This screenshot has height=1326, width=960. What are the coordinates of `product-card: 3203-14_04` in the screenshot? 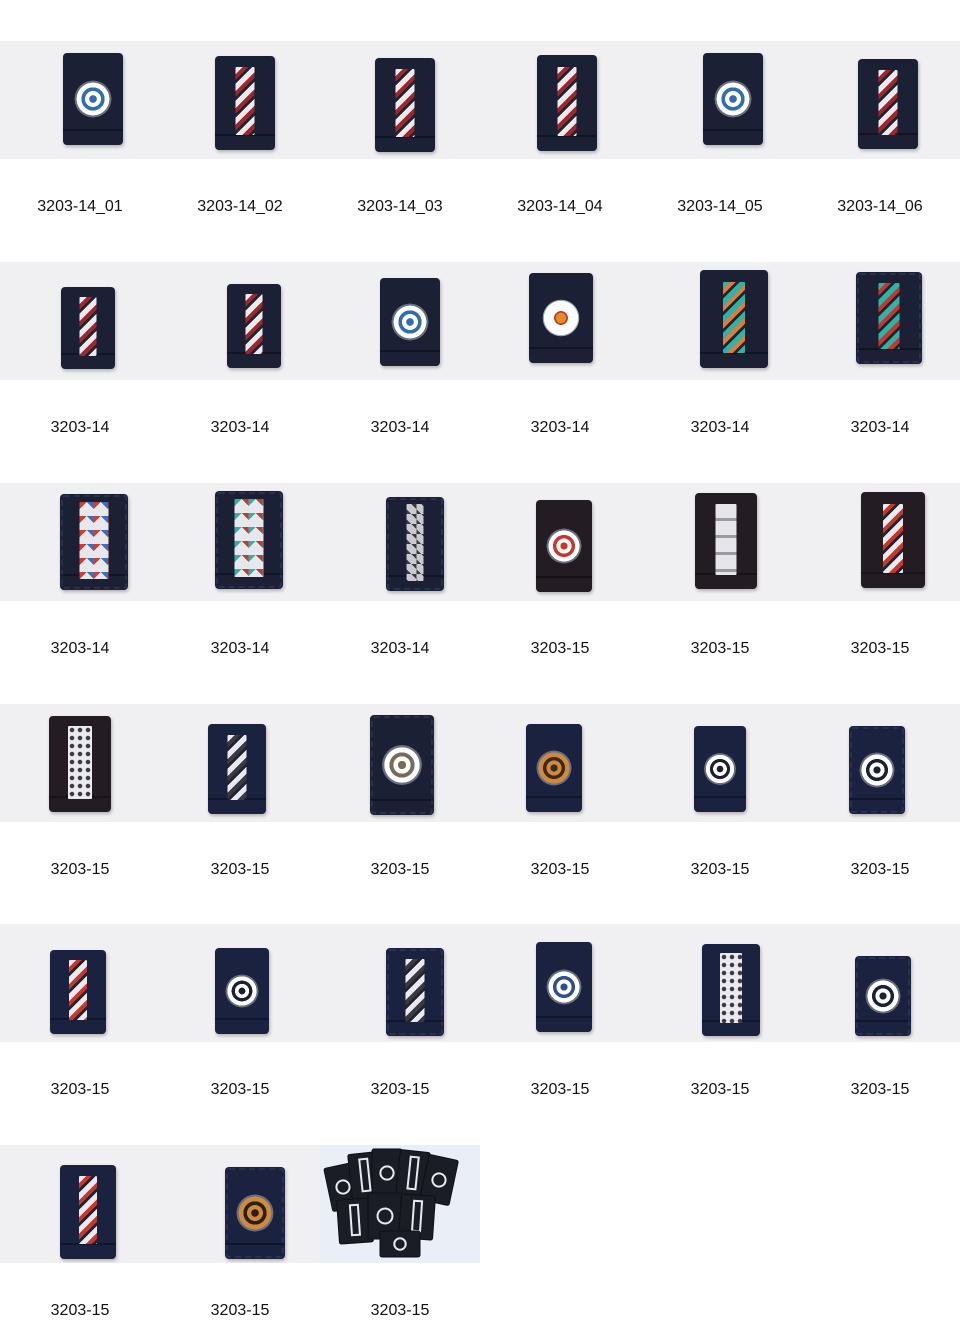 It's located at (560, 128).